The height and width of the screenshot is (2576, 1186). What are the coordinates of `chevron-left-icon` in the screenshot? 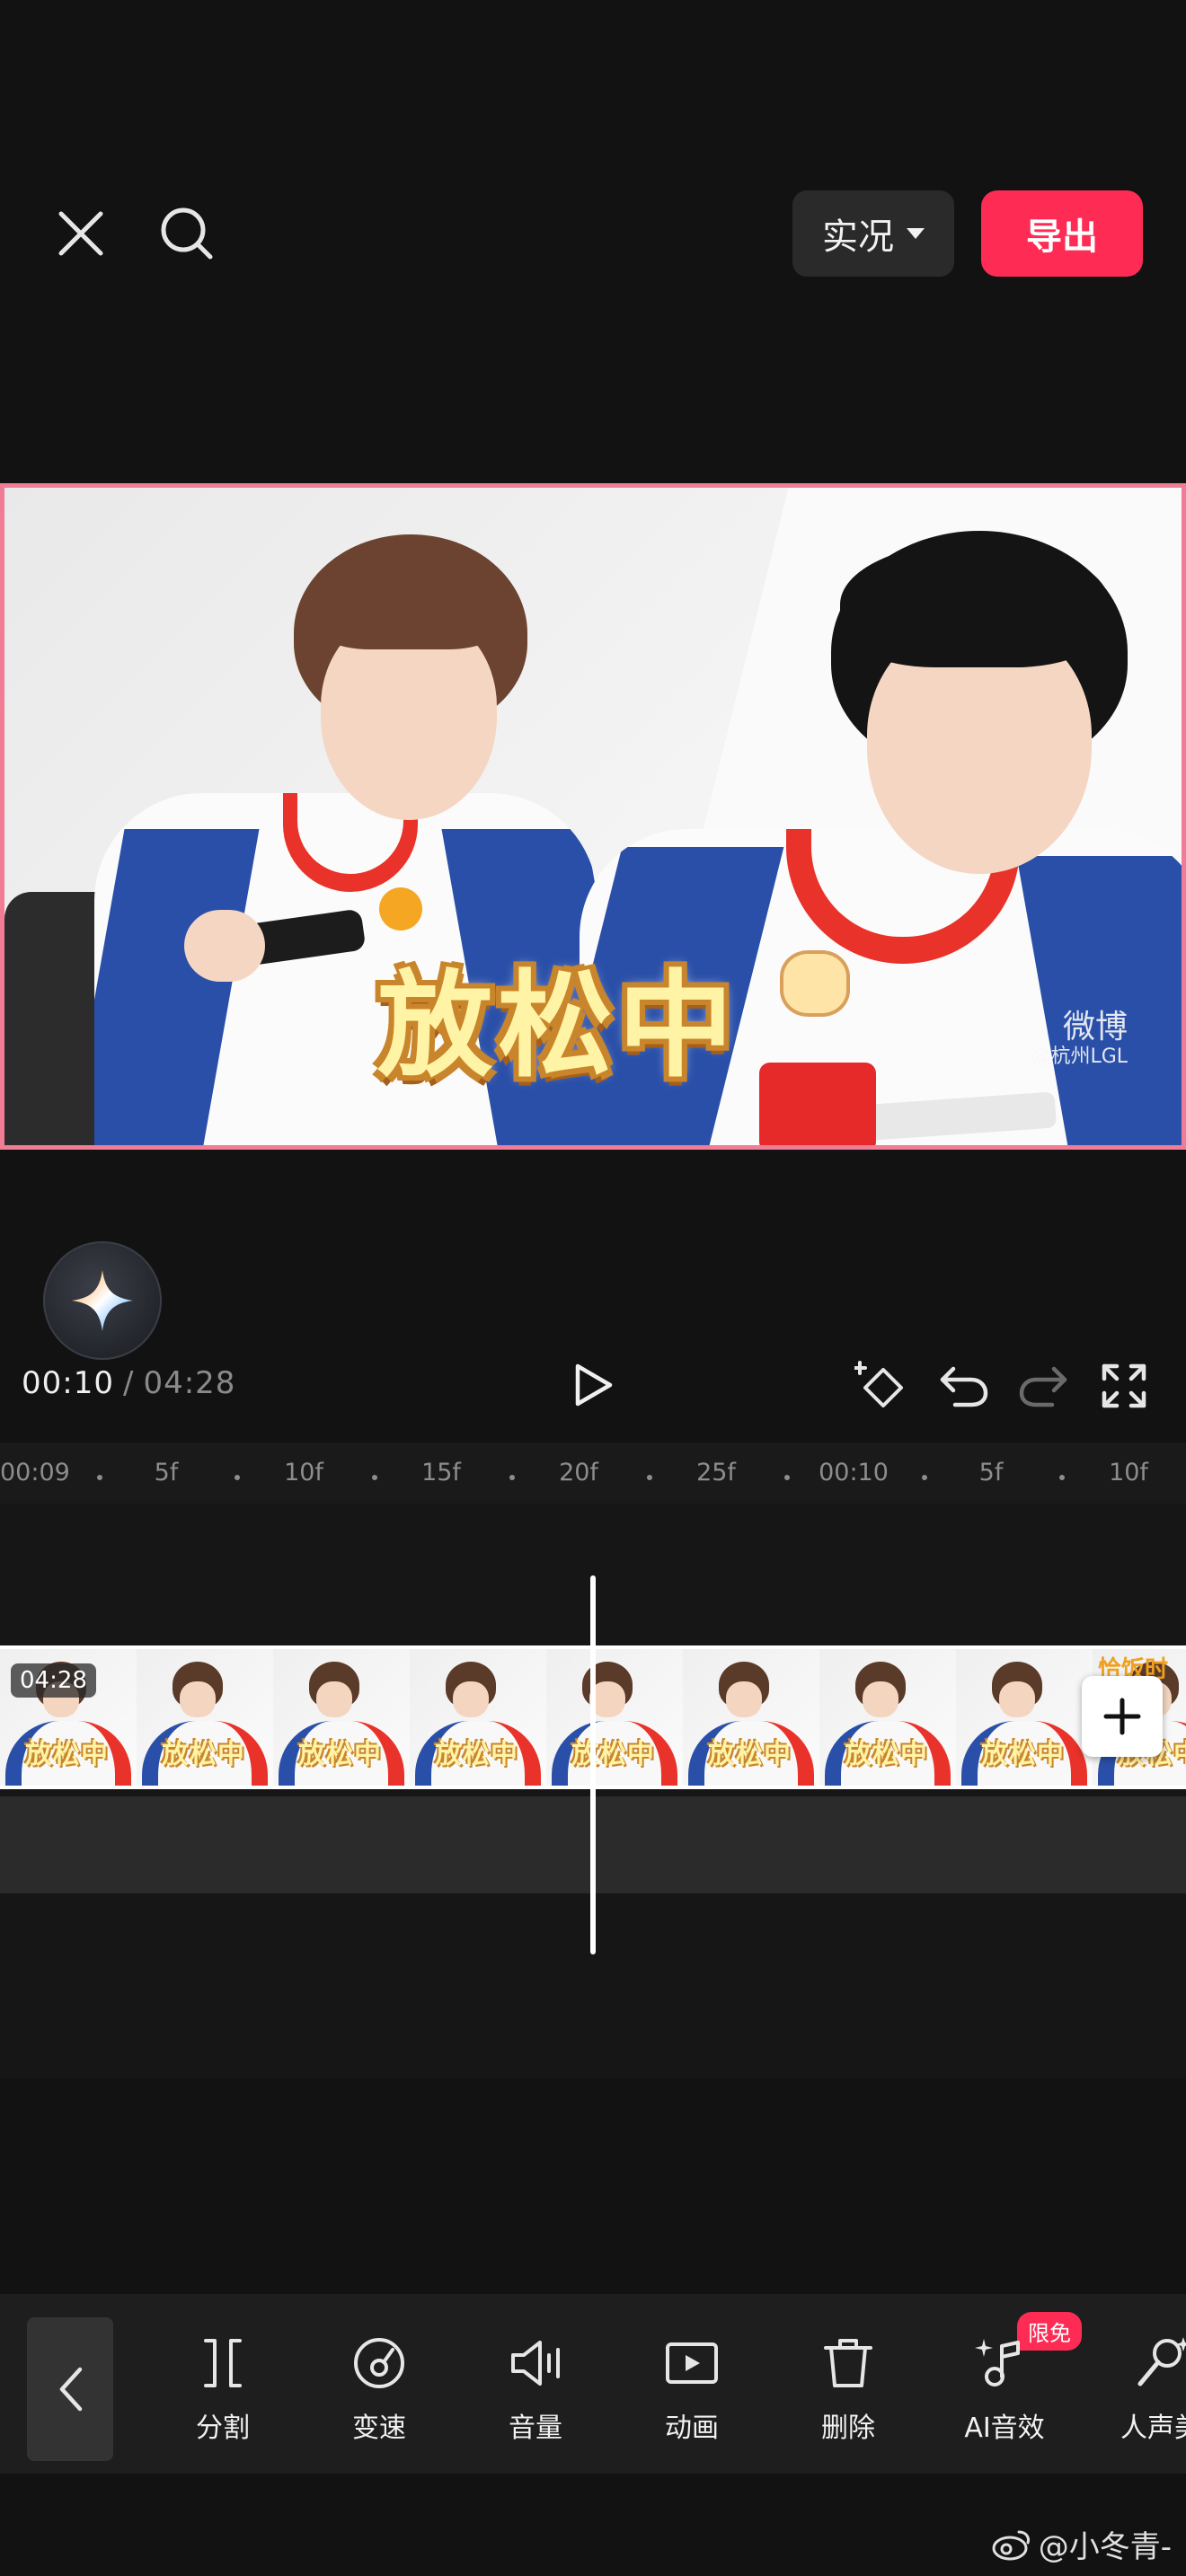 It's located at (71, 2389).